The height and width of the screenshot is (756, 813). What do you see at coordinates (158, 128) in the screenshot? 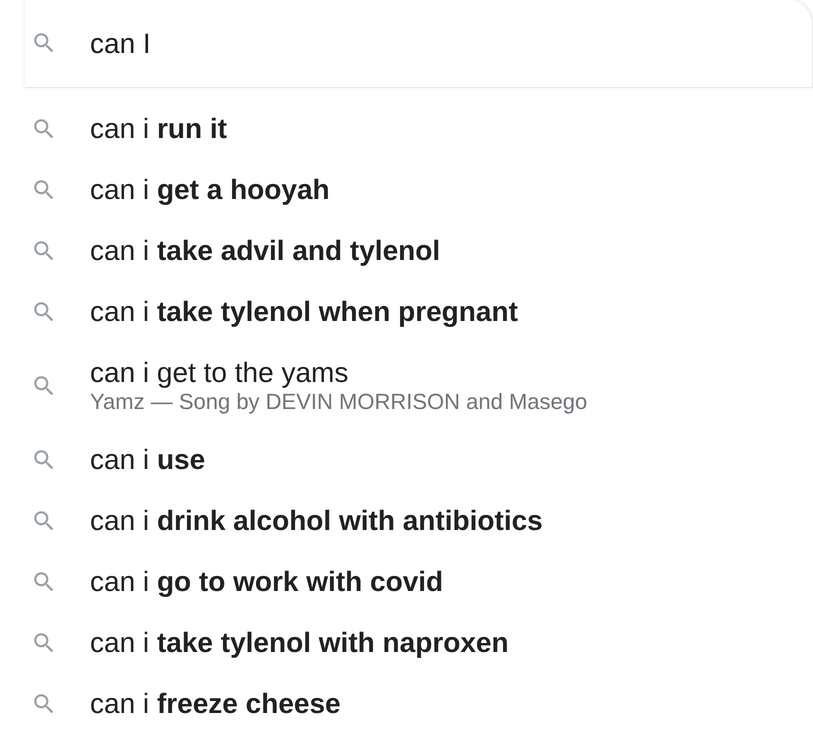
I see `suggestion-text: can i run it` at bounding box center [158, 128].